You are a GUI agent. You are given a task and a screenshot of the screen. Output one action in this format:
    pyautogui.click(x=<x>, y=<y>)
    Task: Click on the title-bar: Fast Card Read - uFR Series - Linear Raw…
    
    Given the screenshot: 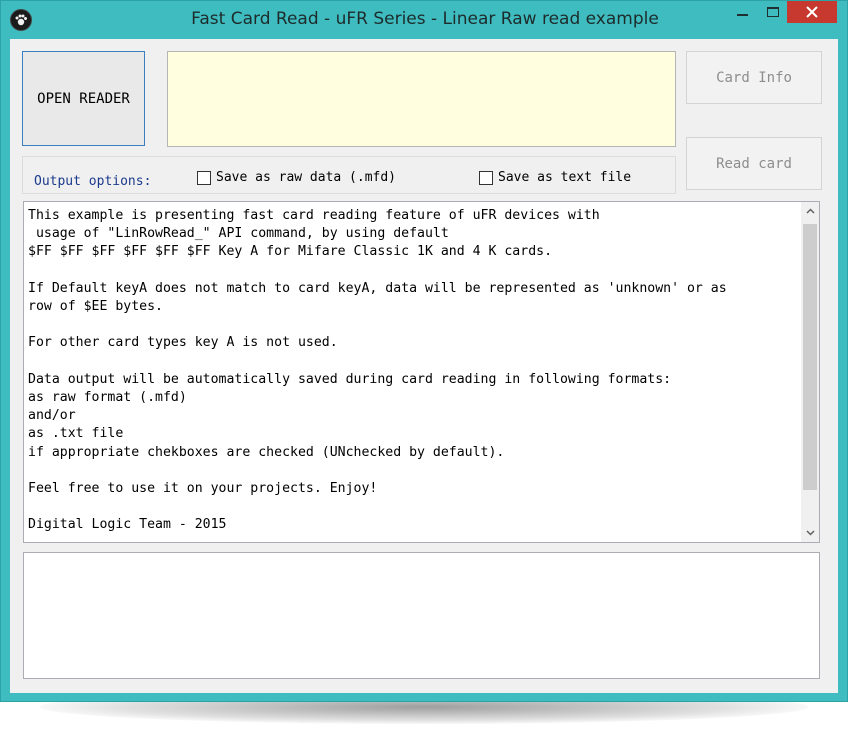 What is the action you would take?
    pyautogui.click(x=424, y=20)
    